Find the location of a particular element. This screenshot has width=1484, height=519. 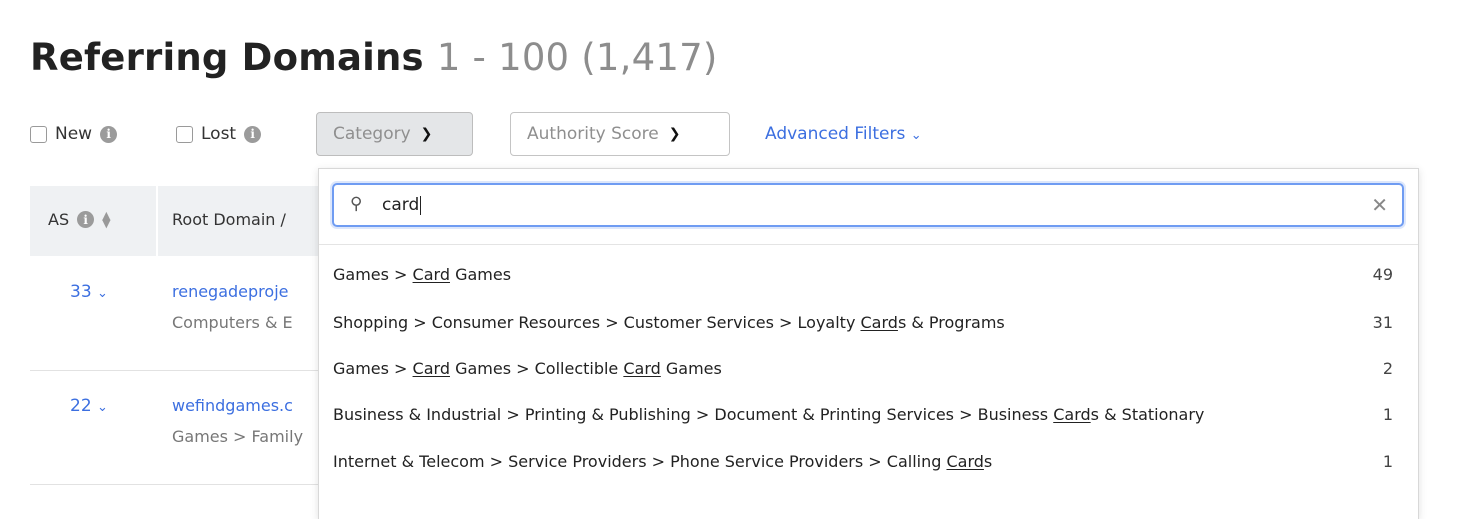

column-header-root-domain: Root Domain / is located at coordinates (229, 219).